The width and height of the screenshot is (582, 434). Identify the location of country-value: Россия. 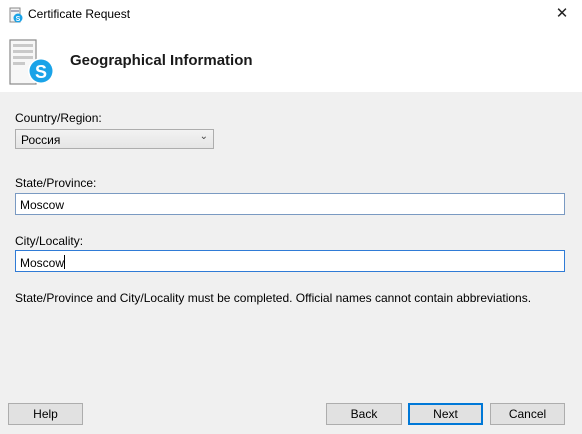
(41, 140).